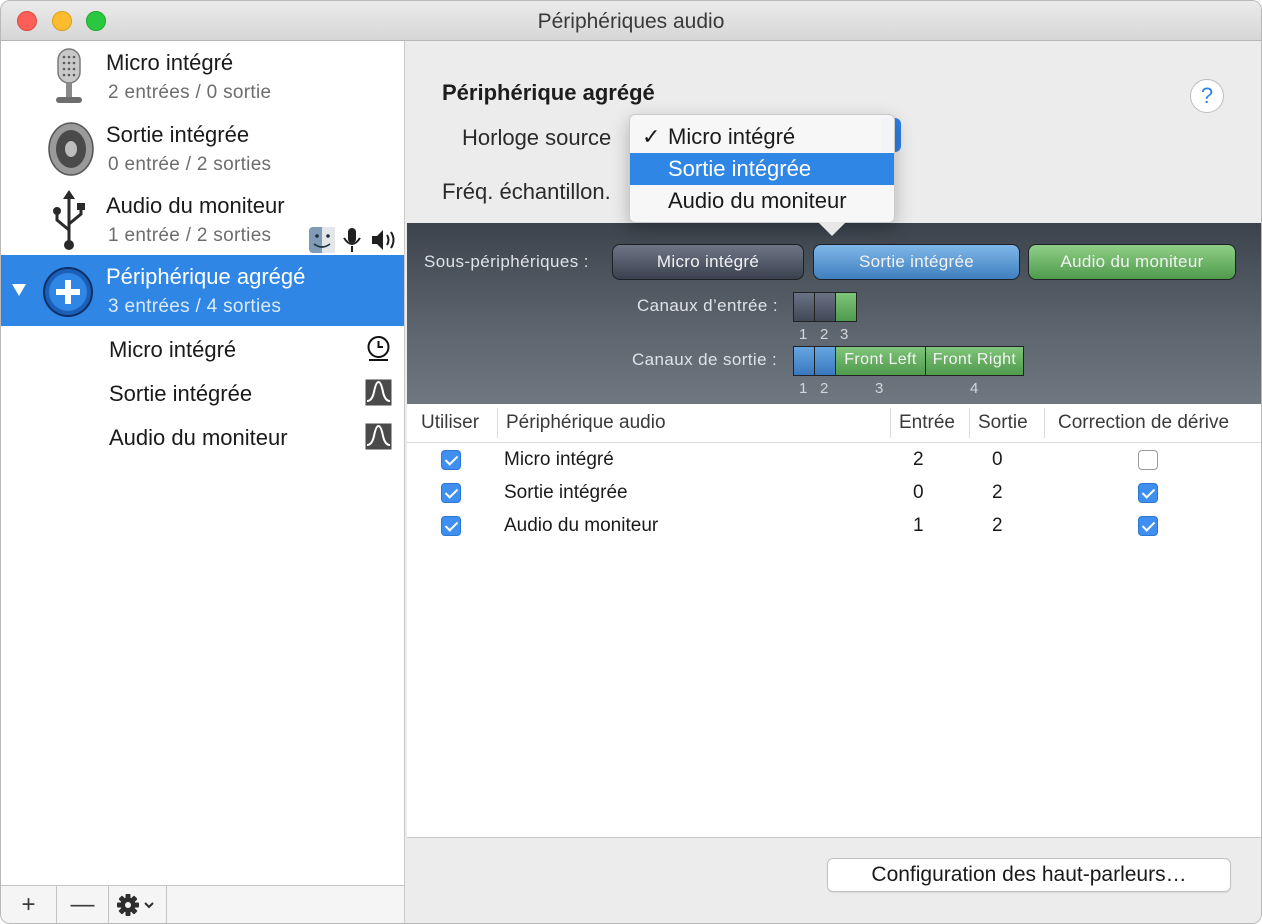 The width and height of the screenshot is (1262, 924). Describe the element at coordinates (195, 205) in the screenshot. I see `device-name: Audio du moniteur` at that location.